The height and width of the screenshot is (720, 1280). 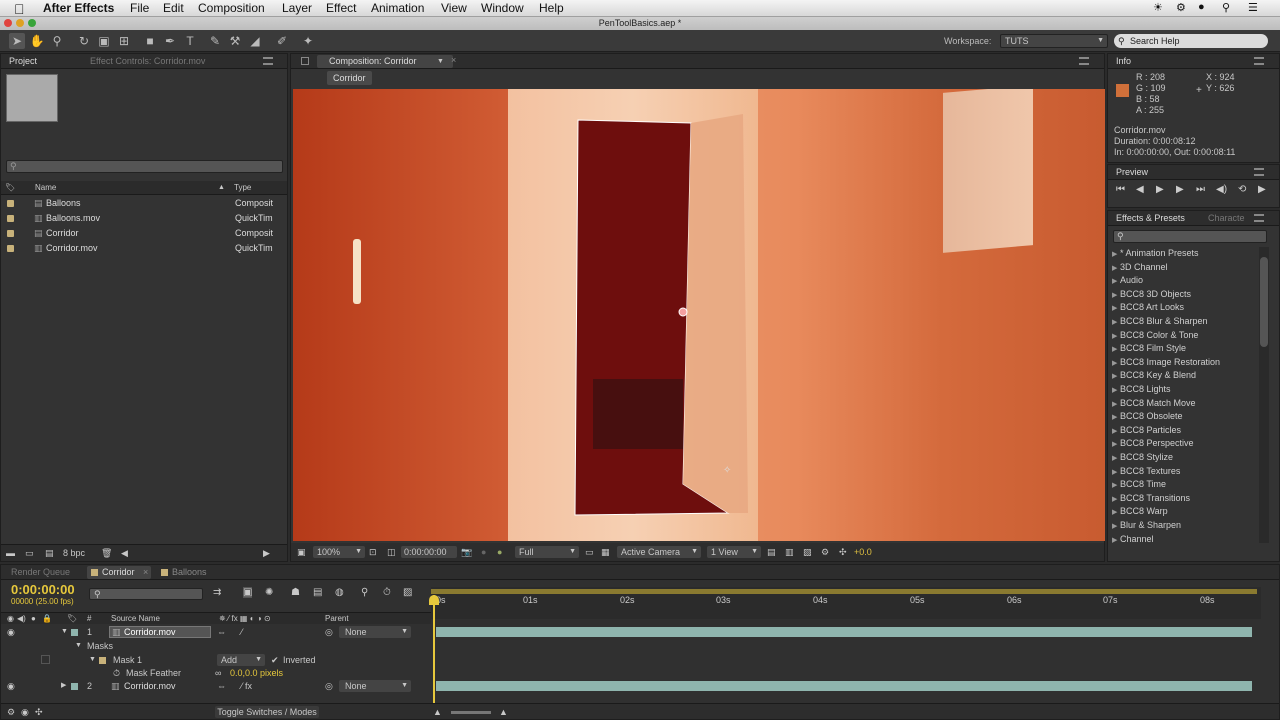 What do you see at coordinates (1144, 511) in the screenshot?
I see `effect-category: BCC8 Warp` at bounding box center [1144, 511].